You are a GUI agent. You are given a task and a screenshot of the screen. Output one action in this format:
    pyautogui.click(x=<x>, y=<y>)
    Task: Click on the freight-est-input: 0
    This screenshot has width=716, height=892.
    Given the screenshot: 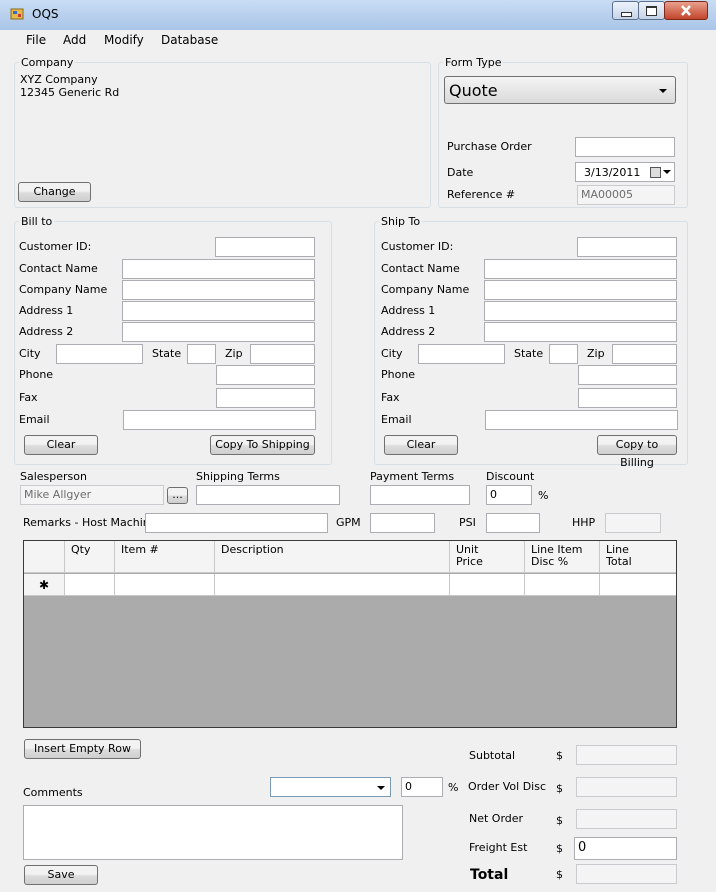 What is the action you would take?
    pyautogui.click(x=625, y=848)
    